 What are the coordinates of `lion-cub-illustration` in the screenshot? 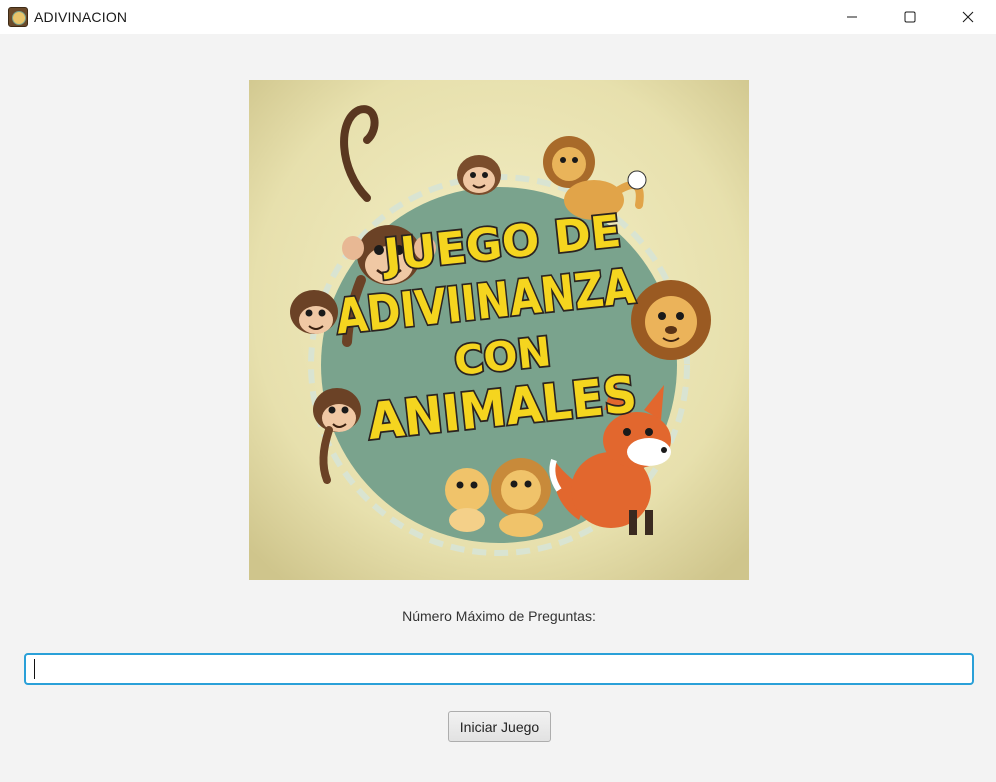 It's located at (467, 500).